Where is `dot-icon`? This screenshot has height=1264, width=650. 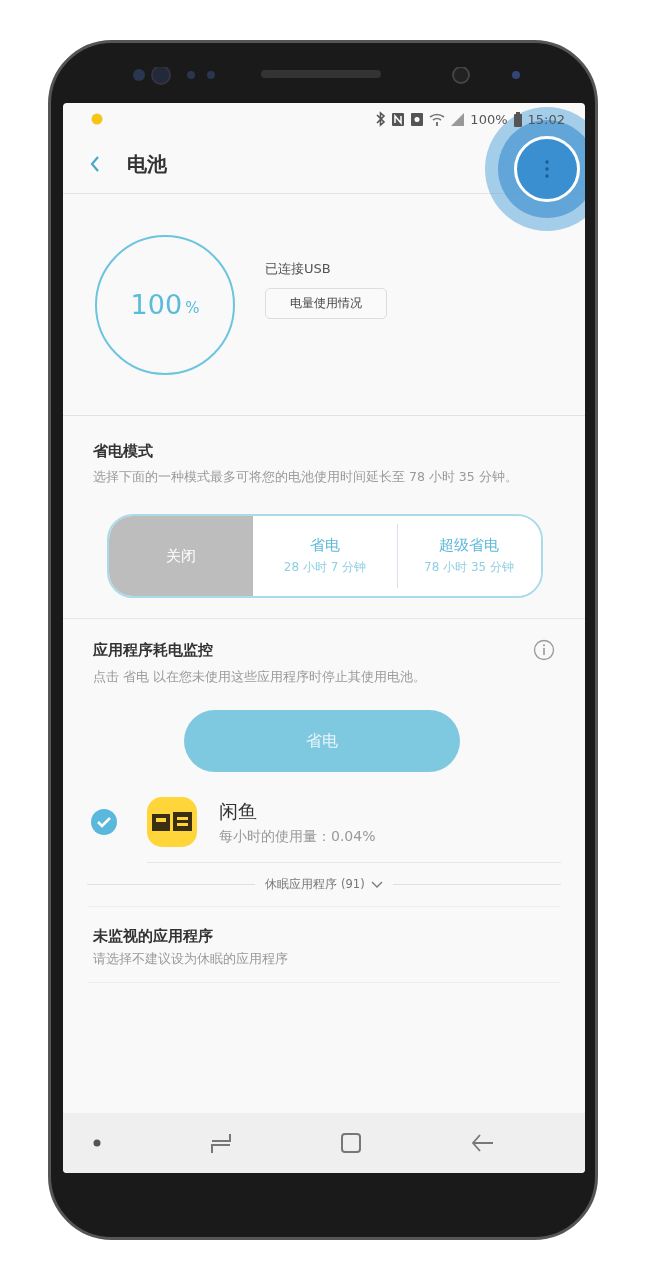 dot-icon is located at coordinates (97, 1143).